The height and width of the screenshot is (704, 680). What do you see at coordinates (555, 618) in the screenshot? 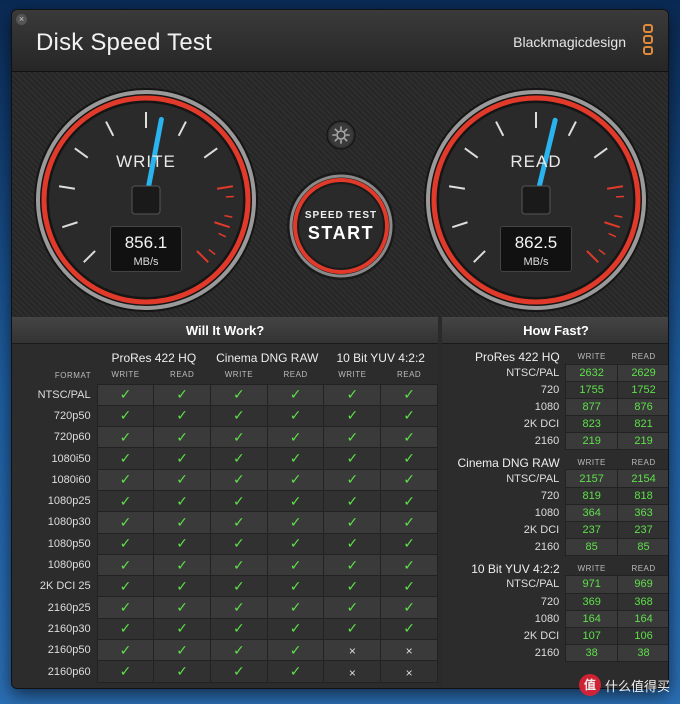
I see `table-row: 1080 164 164` at bounding box center [555, 618].